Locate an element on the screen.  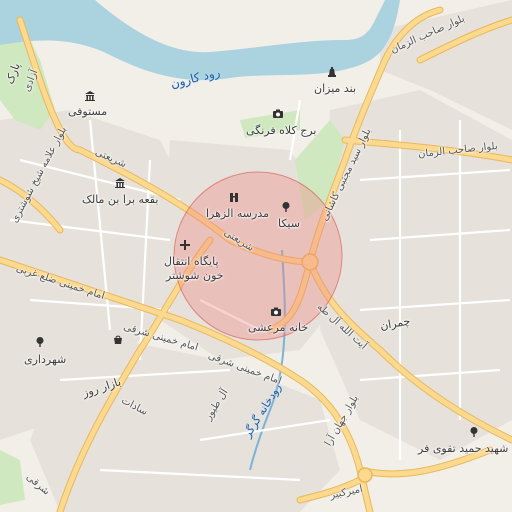
hospital-cross-icon is located at coordinates (186, 246).